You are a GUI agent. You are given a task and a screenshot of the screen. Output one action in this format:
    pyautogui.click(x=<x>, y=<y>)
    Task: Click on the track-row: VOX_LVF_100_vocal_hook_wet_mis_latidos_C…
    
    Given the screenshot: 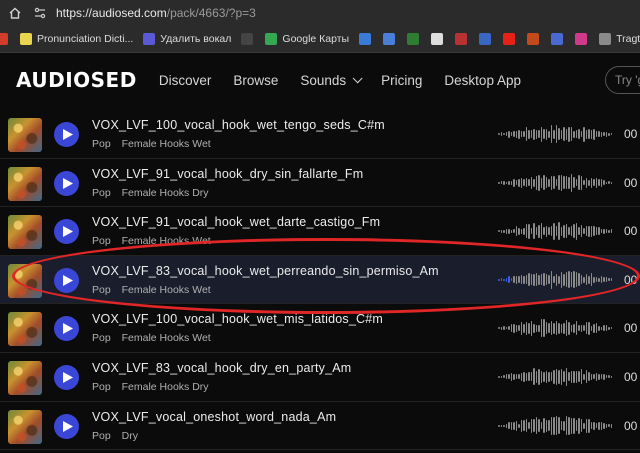 What is the action you would take?
    pyautogui.click(x=320, y=328)
    